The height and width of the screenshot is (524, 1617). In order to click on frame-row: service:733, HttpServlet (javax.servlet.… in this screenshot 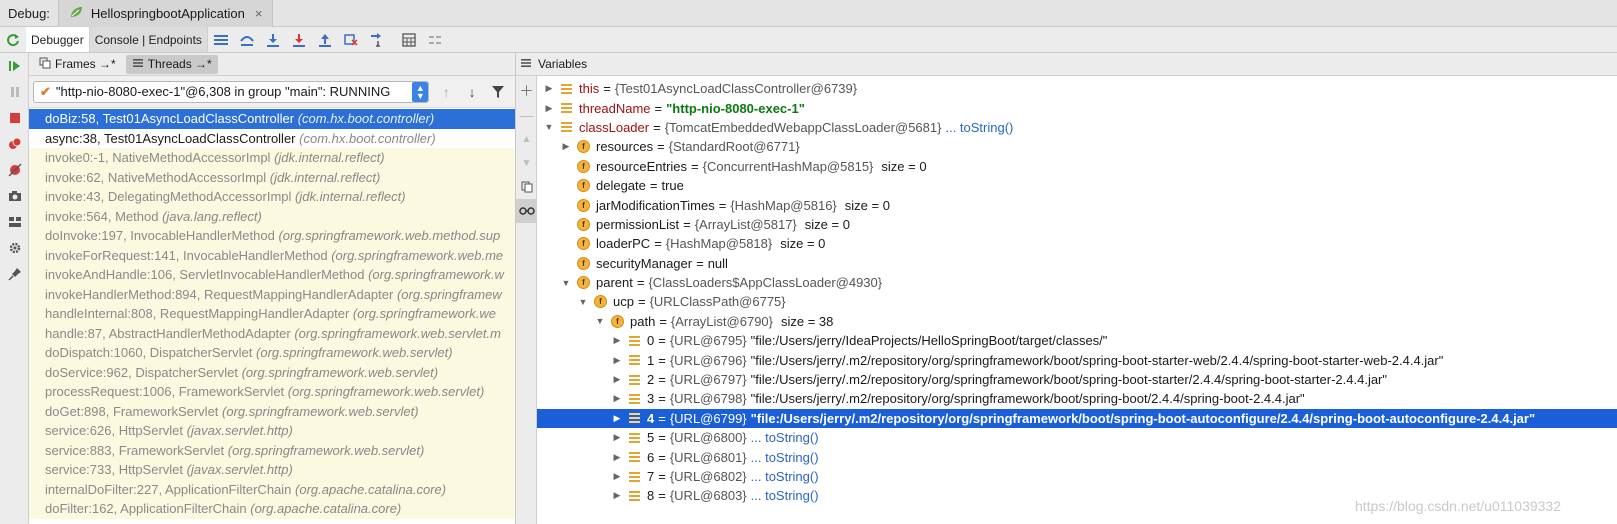, I will do `click(272, 470)`.